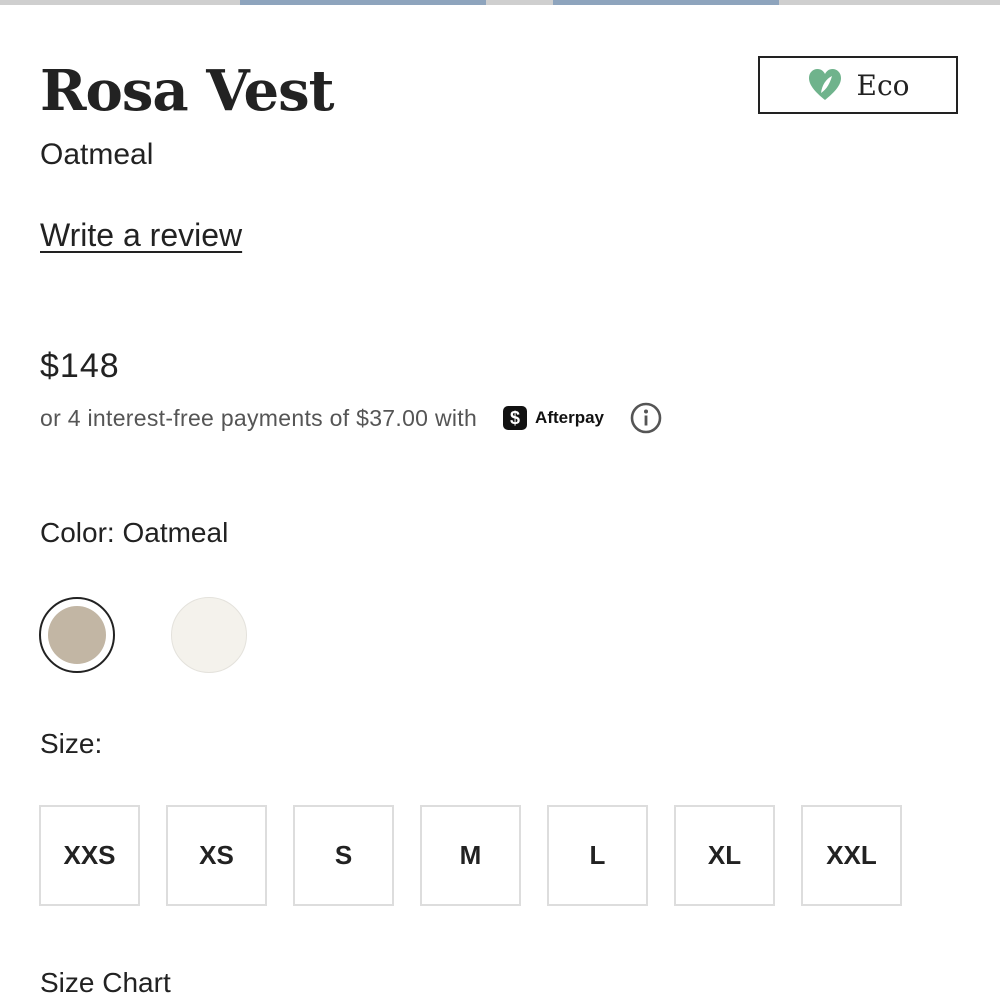 The height and width of the screenshot is (1001, 1000). What do you see at coordinates (515, 418) in the screenshot?
I see `afterpay-dollar-icon: $` at bounding box center [515, 418].